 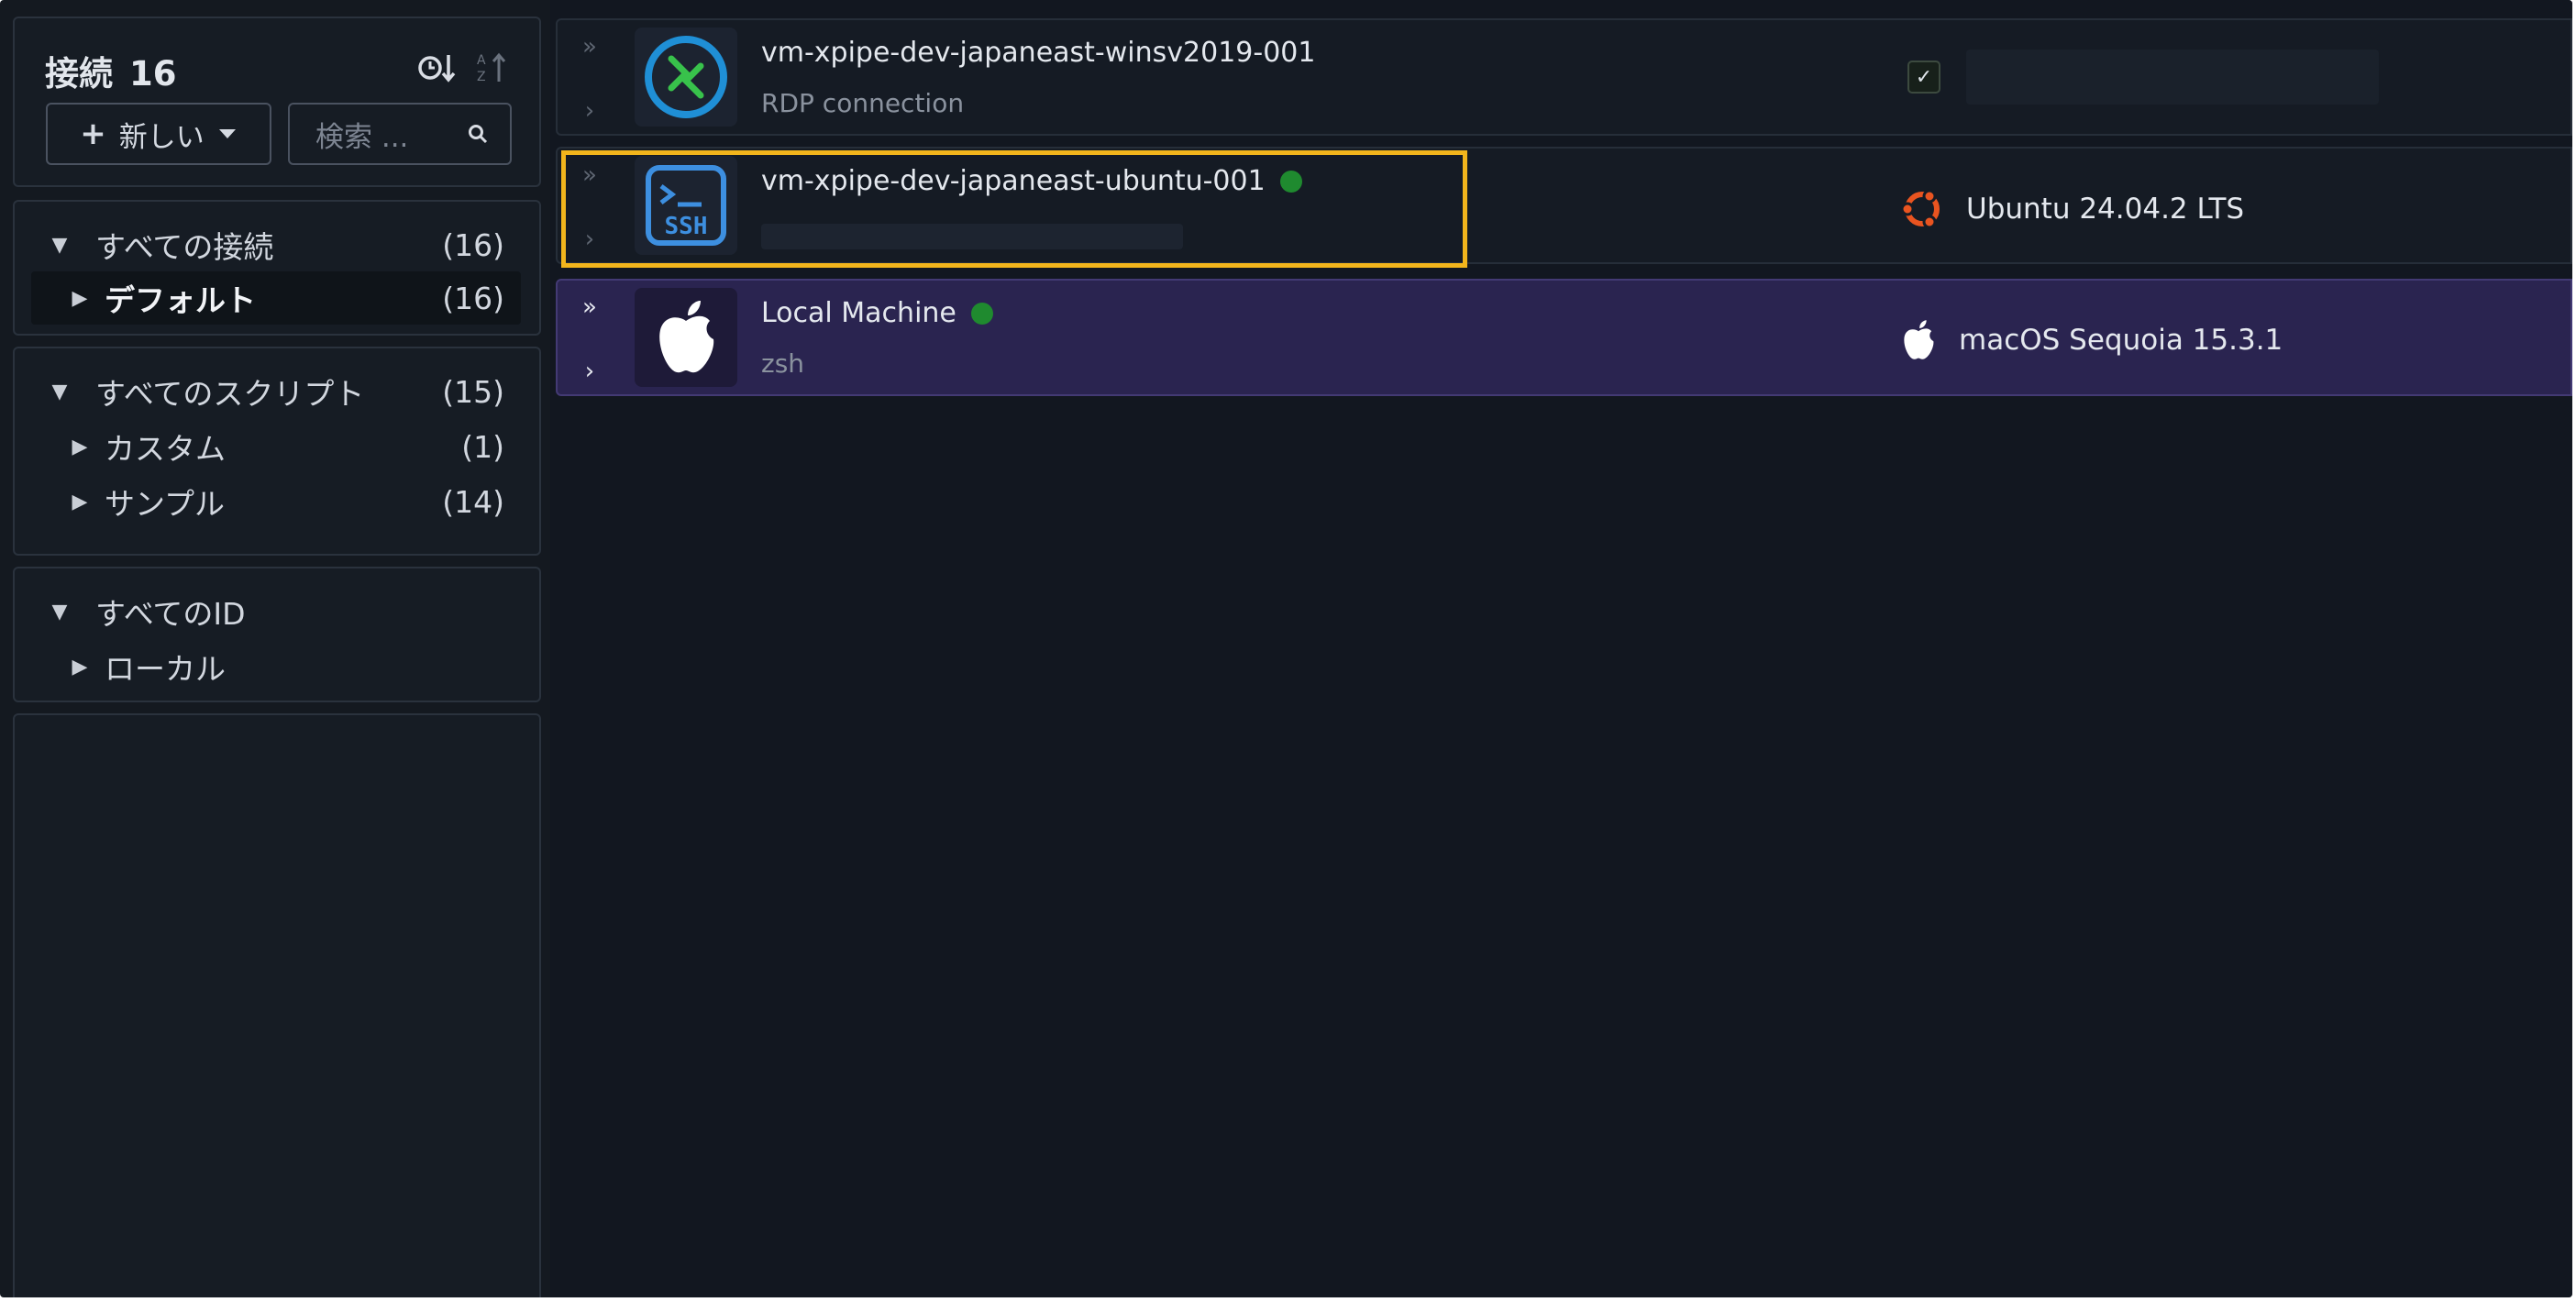 I want to click on connections-title: 接続 16, so click(x=111, y=70).